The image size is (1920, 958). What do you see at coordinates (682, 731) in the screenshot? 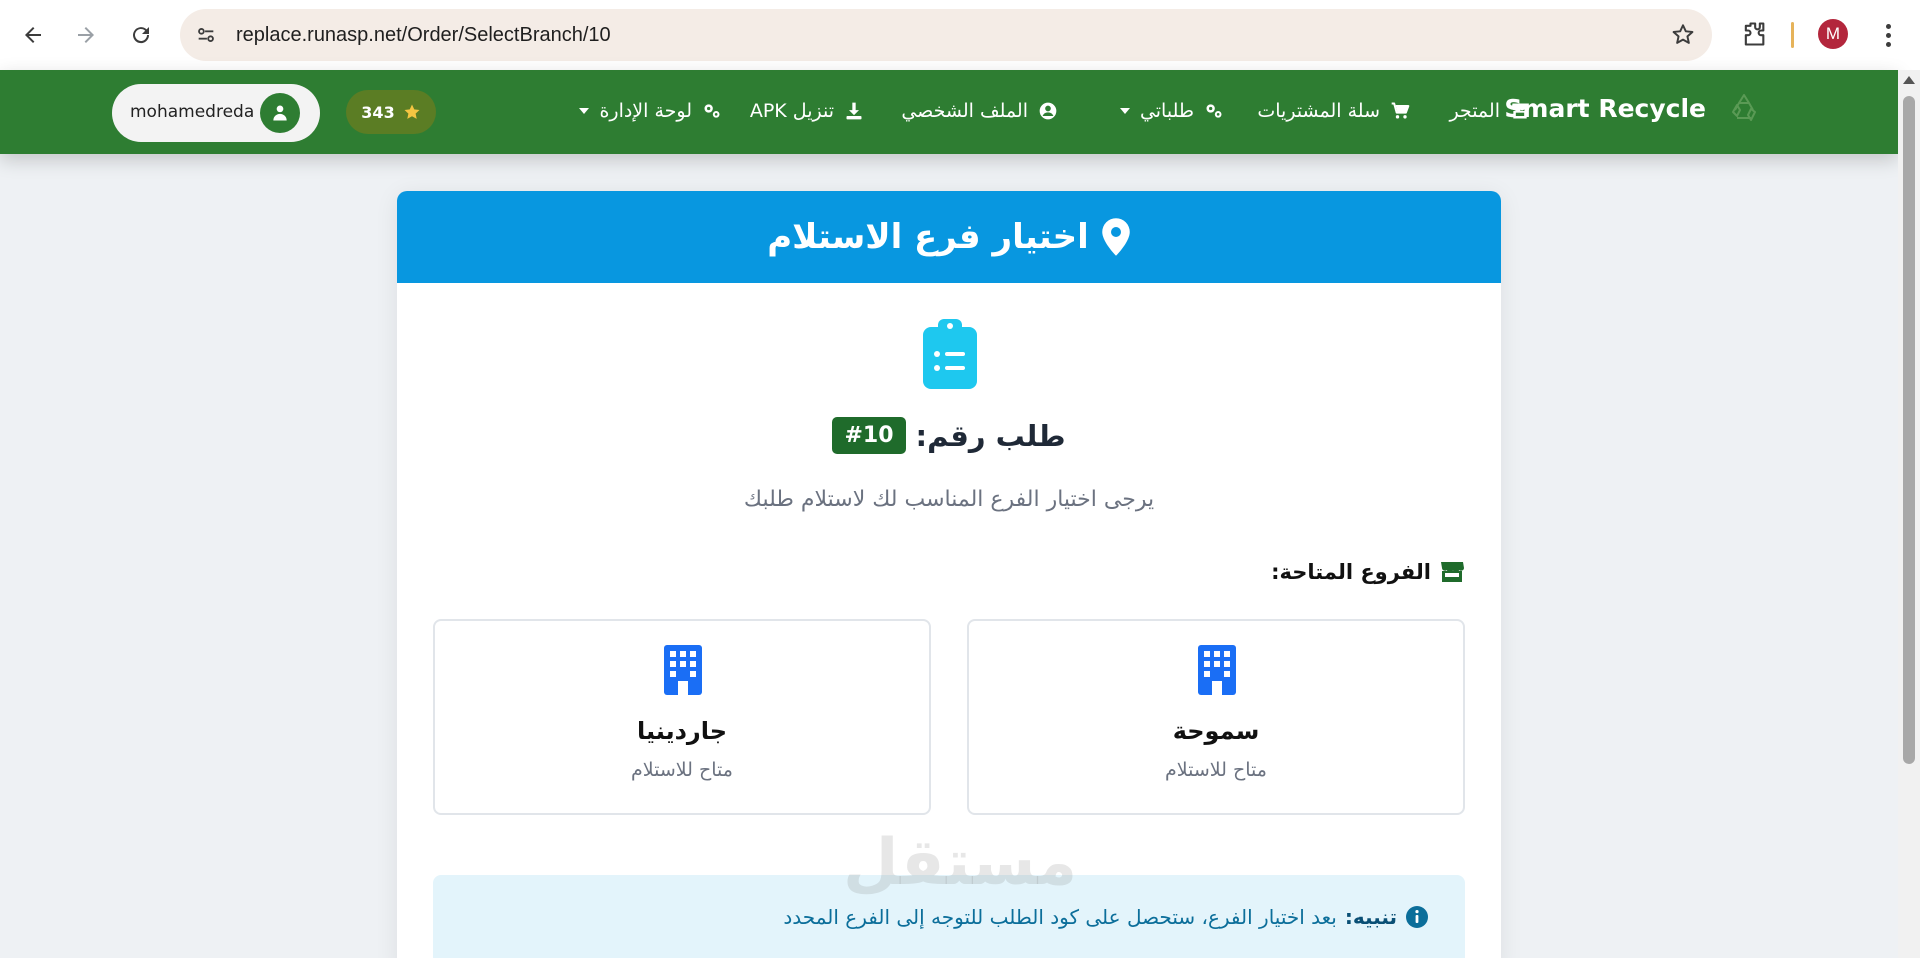
I see `branch-name: جاردينيا` at bounding box center [682, 731].